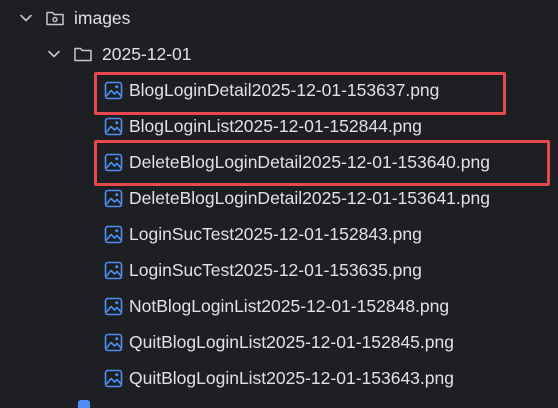  I want to click on tree-file-row: LoginSucTest2025-12-01-153635.png, so click(279, 270).